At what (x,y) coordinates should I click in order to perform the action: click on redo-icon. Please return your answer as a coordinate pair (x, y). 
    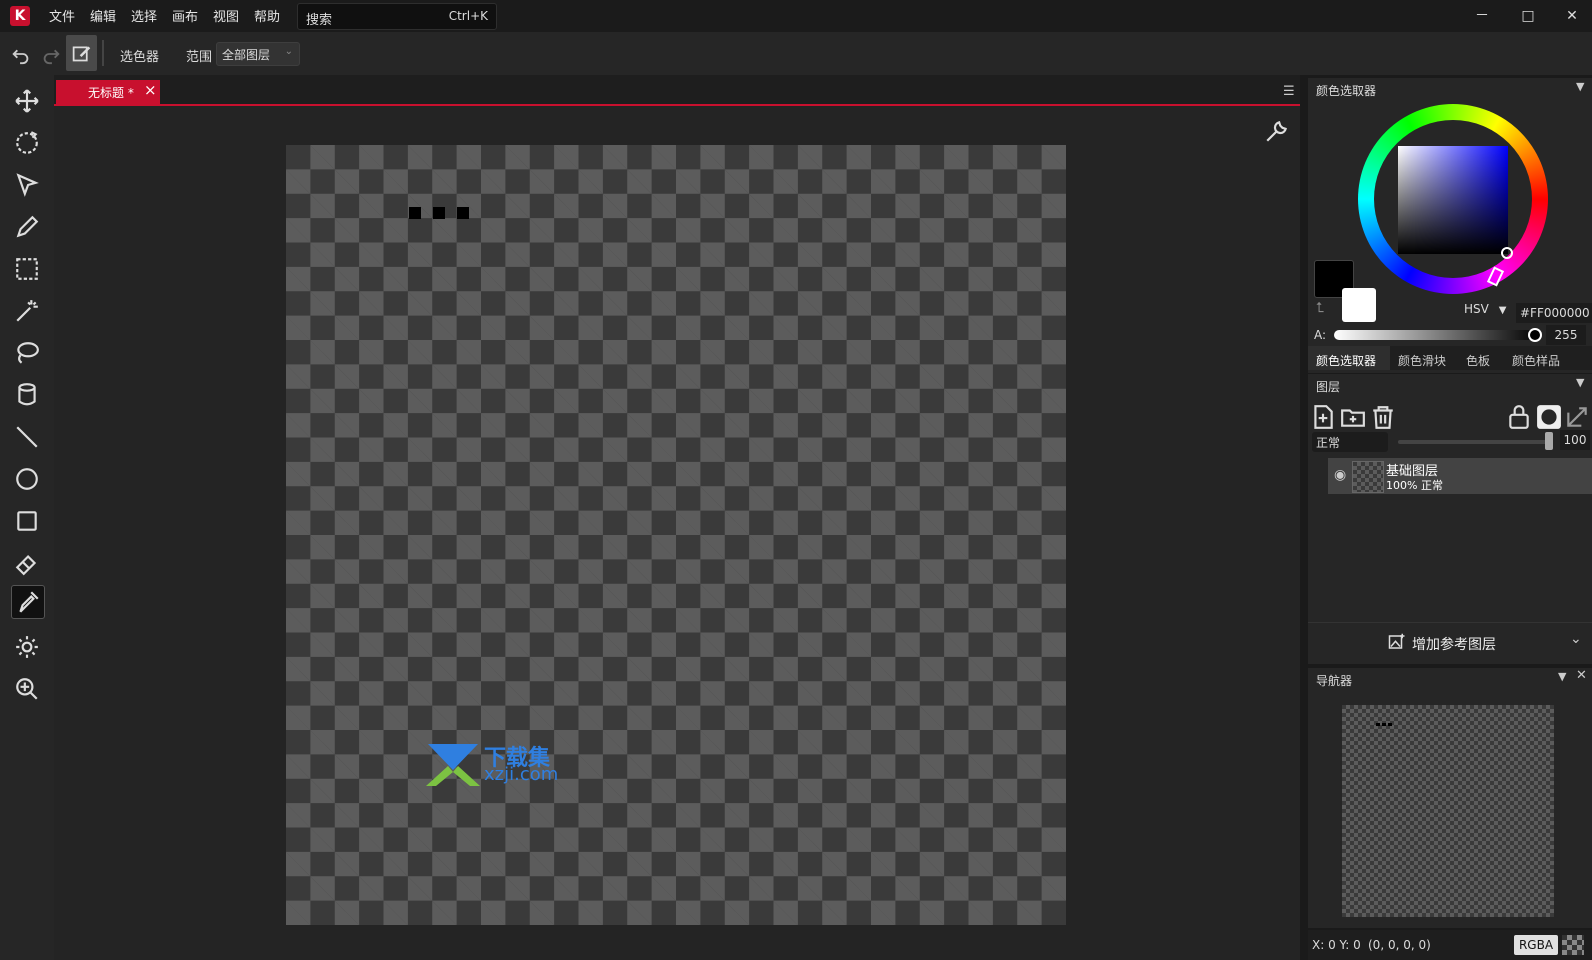
    Looking at the image, I should click on (51, 54).